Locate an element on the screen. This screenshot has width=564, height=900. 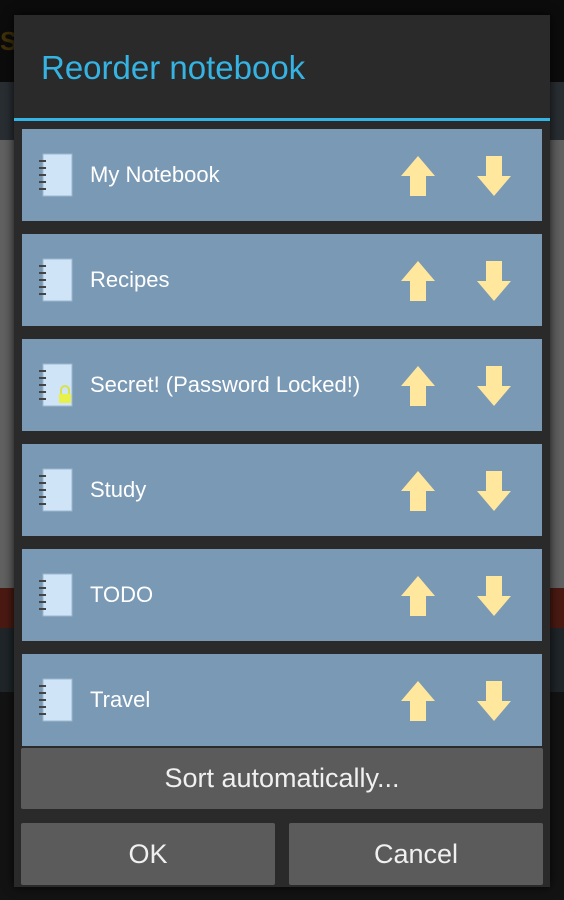
notebook-name: My Notebook is located at coordinates (155, 174).